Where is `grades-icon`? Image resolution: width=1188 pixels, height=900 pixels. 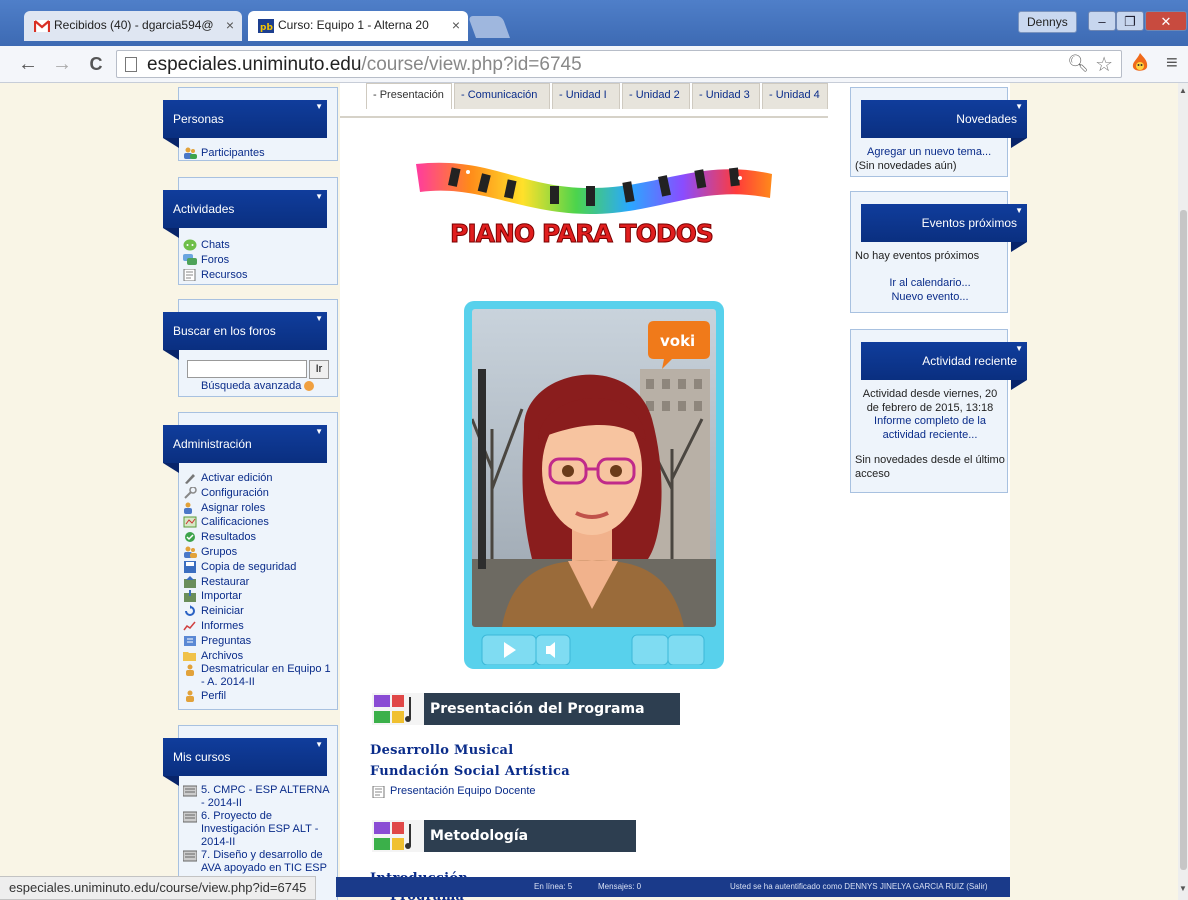
grades-icon is located at coordinates (190, 522).